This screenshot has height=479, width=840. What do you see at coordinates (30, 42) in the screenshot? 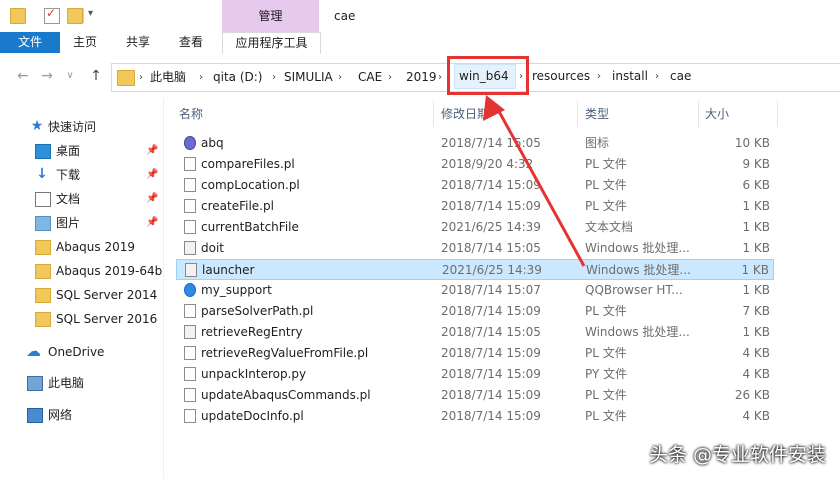
I see `tab-file: 文件` at bounding box center [30, 42].